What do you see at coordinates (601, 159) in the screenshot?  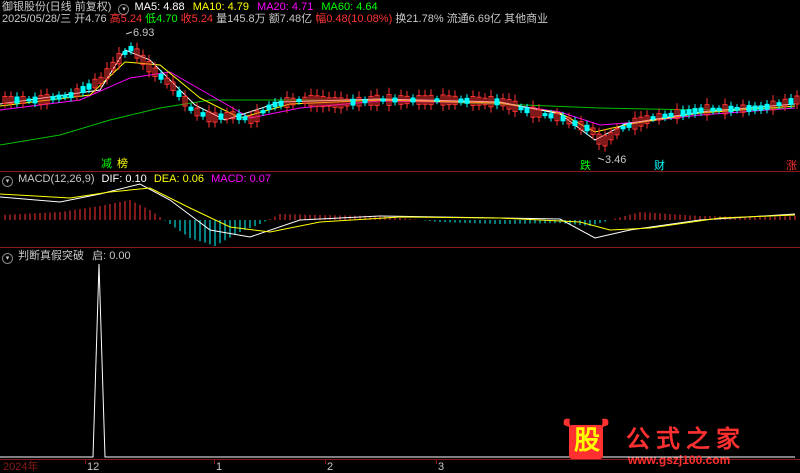 I see `low-pointer` at bounding box center [601, 159].